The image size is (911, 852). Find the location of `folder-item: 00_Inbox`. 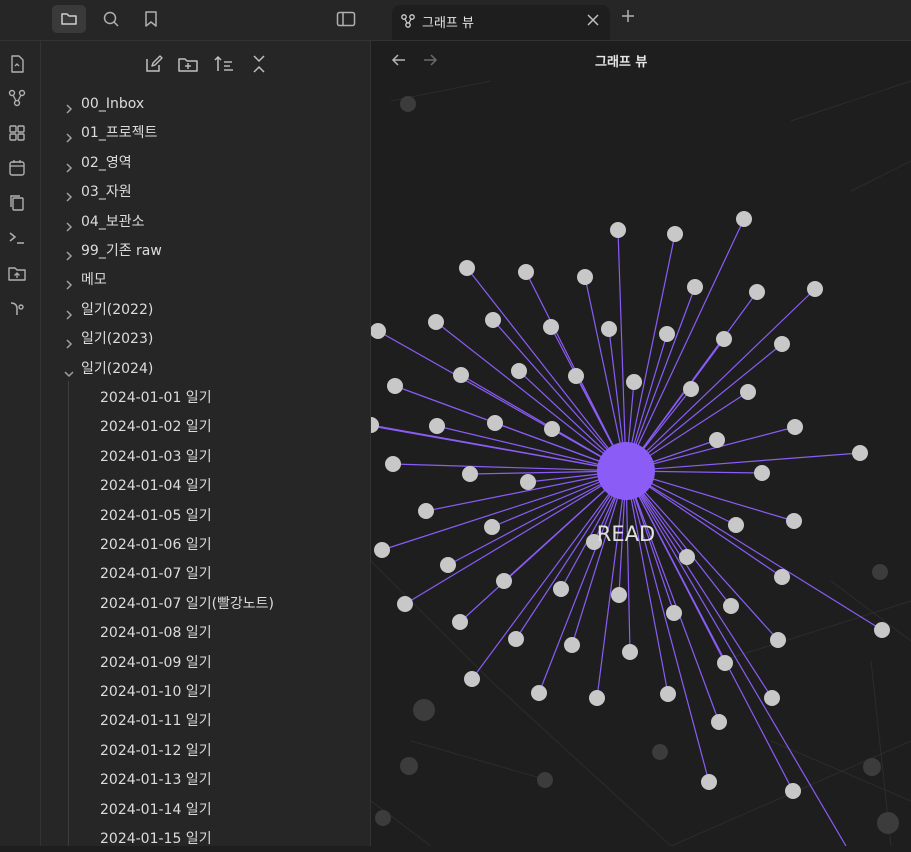

folder-item: 00_Inbox is located at coordinates (205, 104).